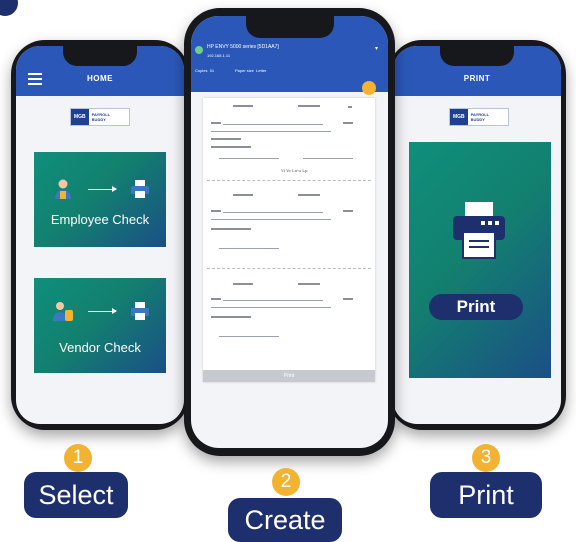 This screenshot has width=576, height=542. What do you see at coordinates (100, 199) in the screenshot?
I see `employee-check-card: Employee Check` at bounding box center [100, 199].